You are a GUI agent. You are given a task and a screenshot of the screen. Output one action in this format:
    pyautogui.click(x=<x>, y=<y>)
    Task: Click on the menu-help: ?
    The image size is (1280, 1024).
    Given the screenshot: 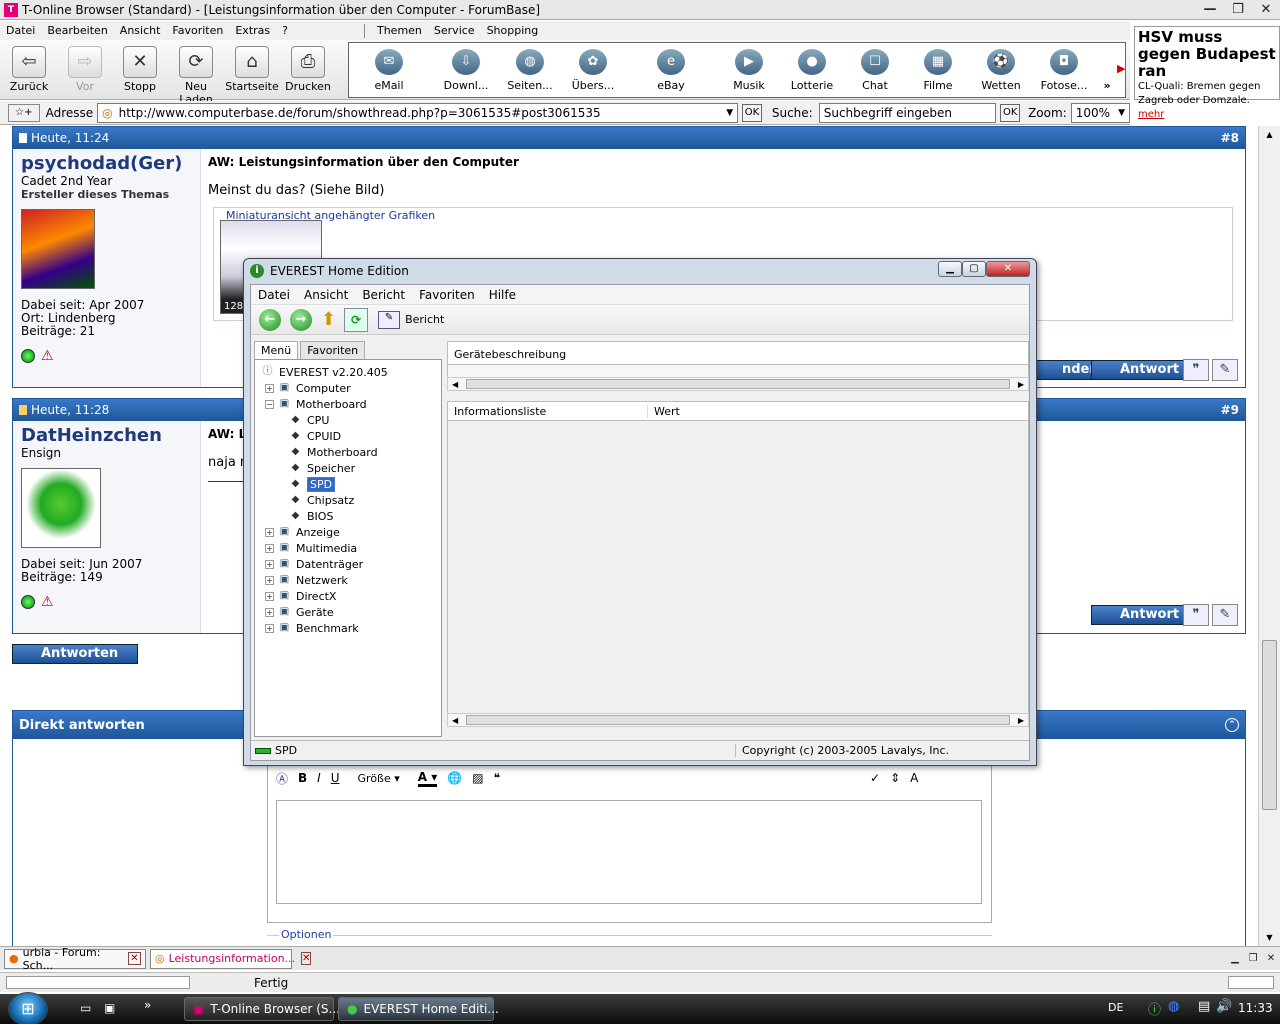 What is the action you would take?
    pyautogui.click(x=285, y=30)
    